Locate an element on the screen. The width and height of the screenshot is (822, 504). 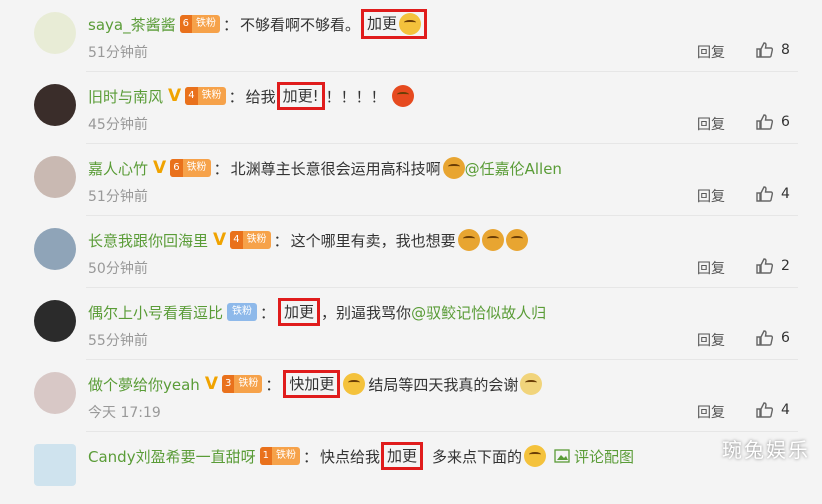
comment-text: 快点给我 is located at coordinates (349, 456).